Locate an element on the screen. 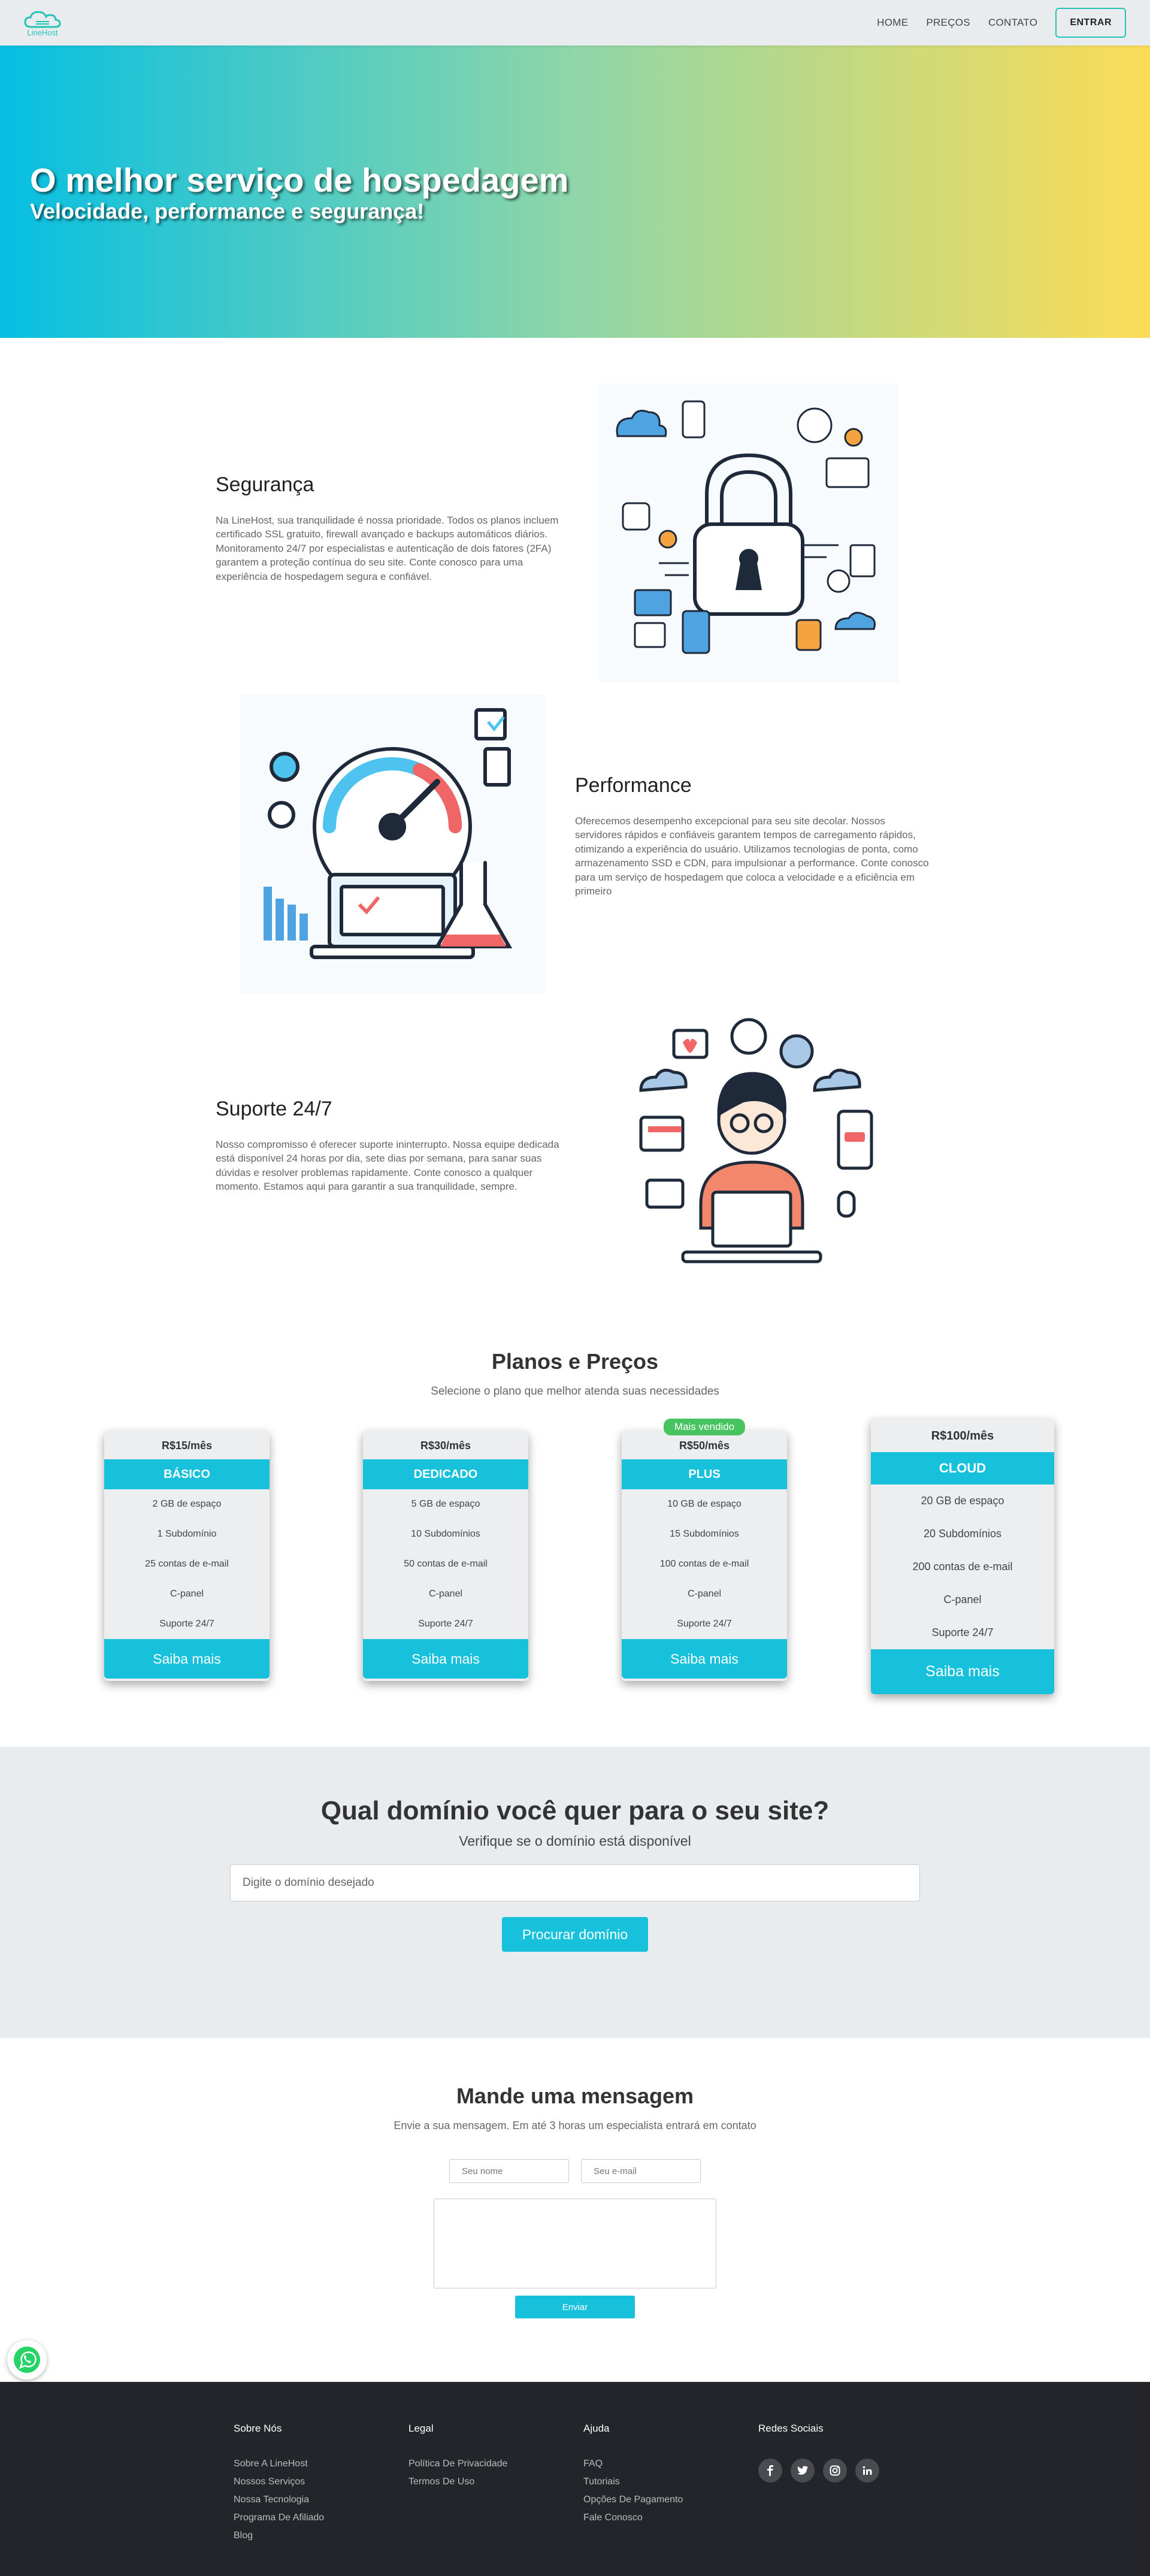 This screenshot has height=2576, width=1150. hero-subtitle: Velocidade, performance e segurança! is located at coordinates (227, 211).